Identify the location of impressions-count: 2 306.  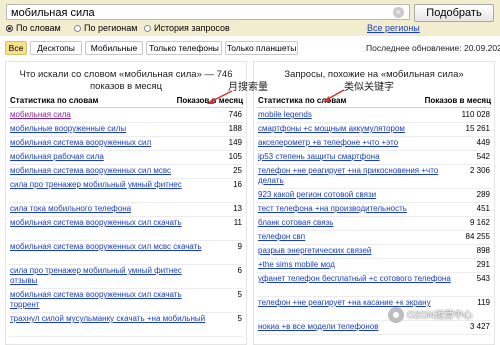
(479, 170).